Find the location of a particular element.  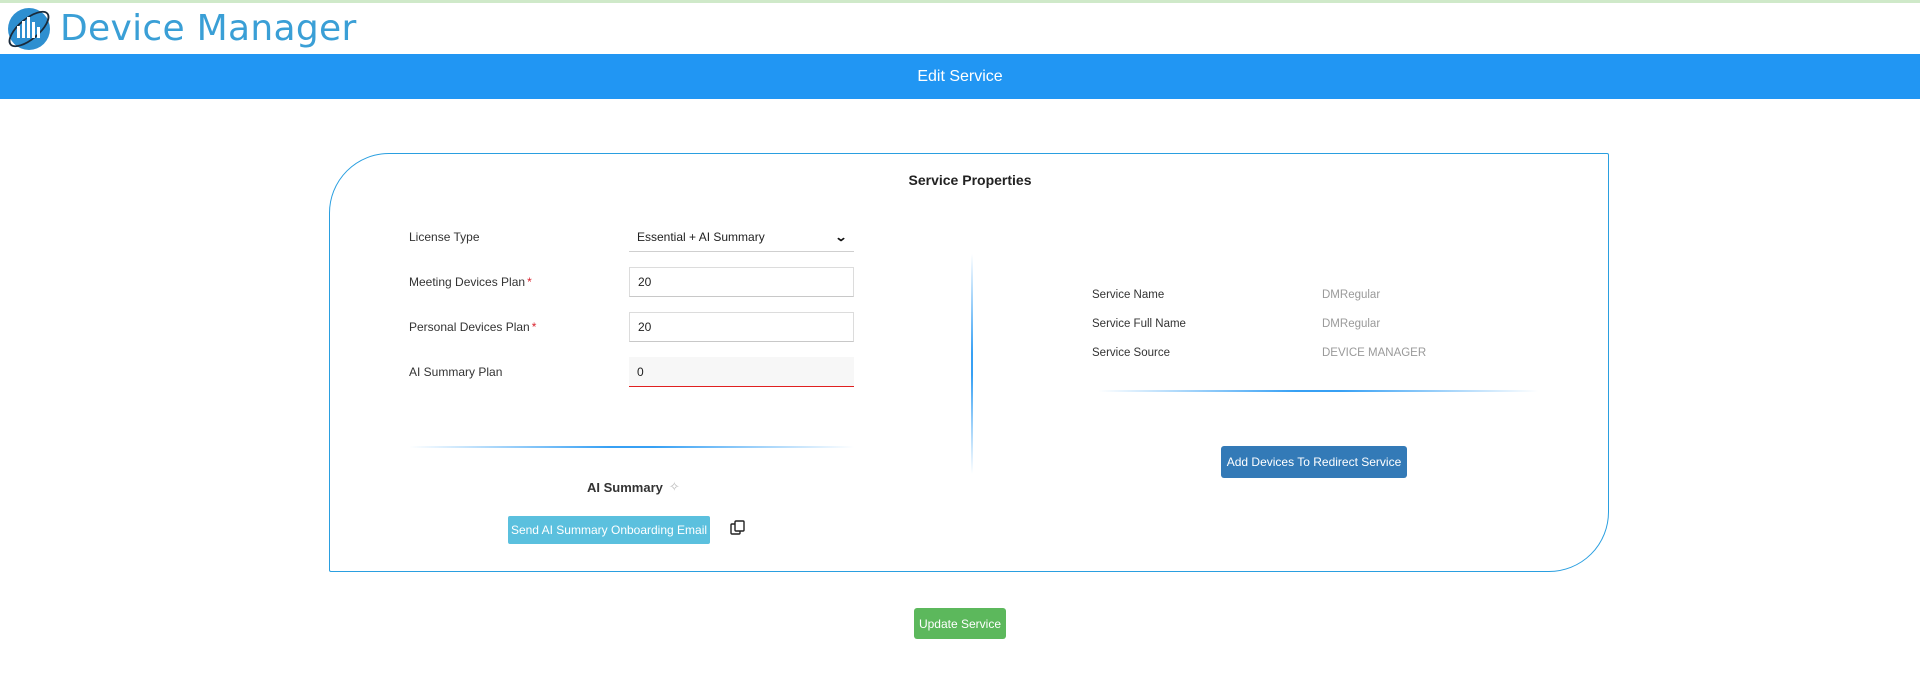

meeting-devices-plan-row: Meeting Devices Plan * 20 is located at coordinates (631, 283).